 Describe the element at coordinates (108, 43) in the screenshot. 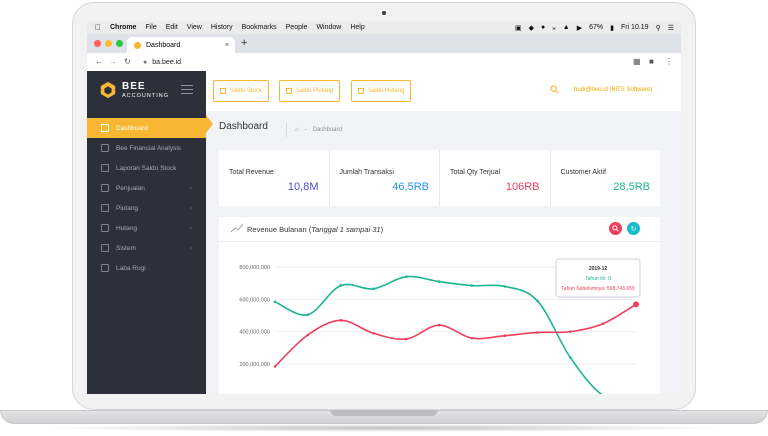

I see `minimize-window-button` at that location.